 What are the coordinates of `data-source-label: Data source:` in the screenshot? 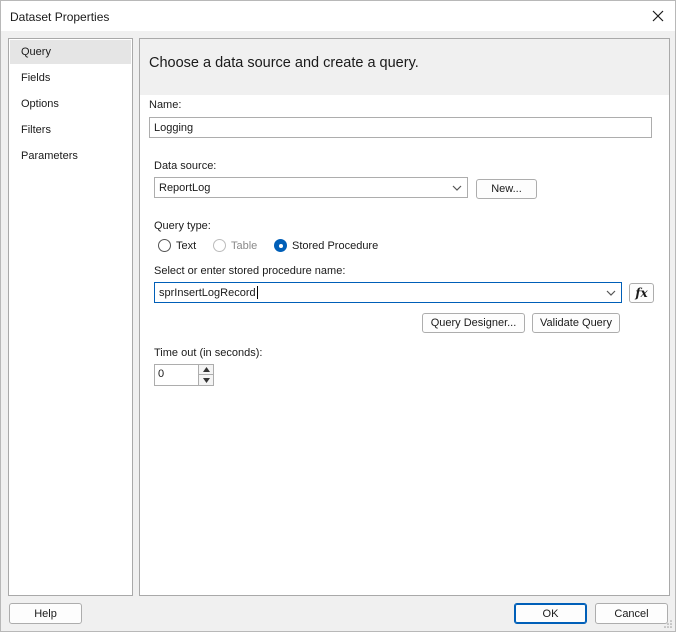 It's located at (185, 166).